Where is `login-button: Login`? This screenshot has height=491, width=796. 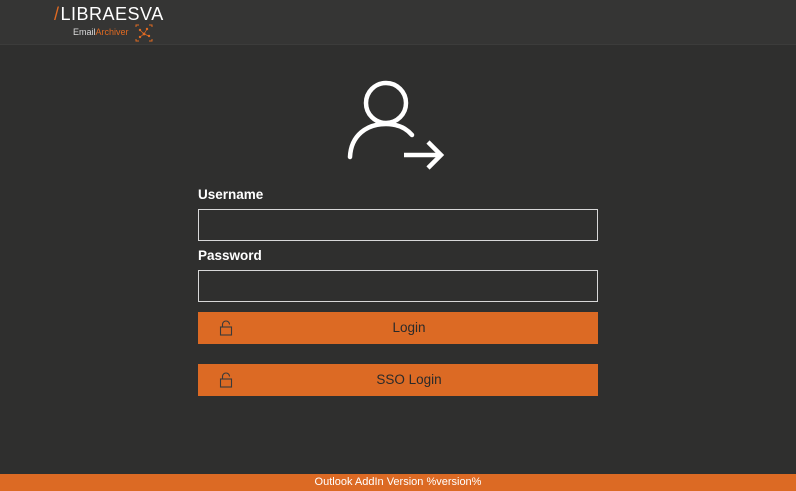 login-button: Login is located at coordinates (398, 328).